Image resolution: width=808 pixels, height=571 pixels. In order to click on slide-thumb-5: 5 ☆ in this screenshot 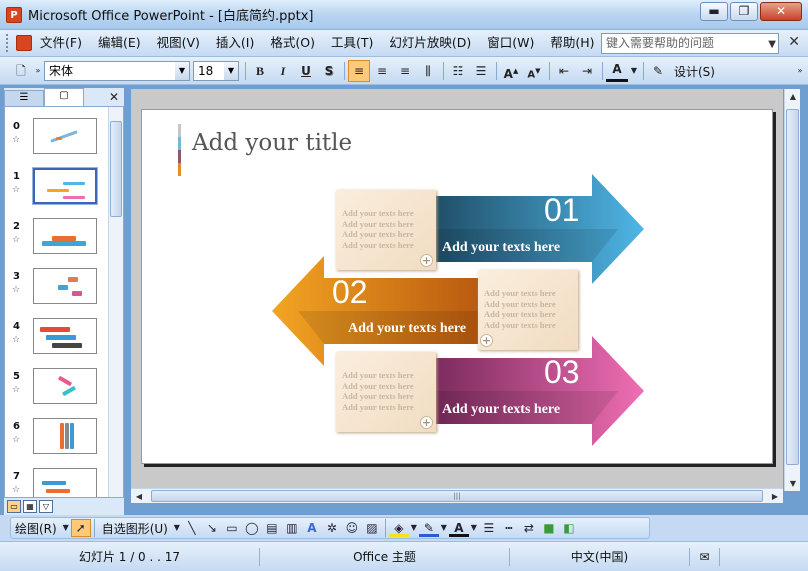, I will do `click(57, 390)`.